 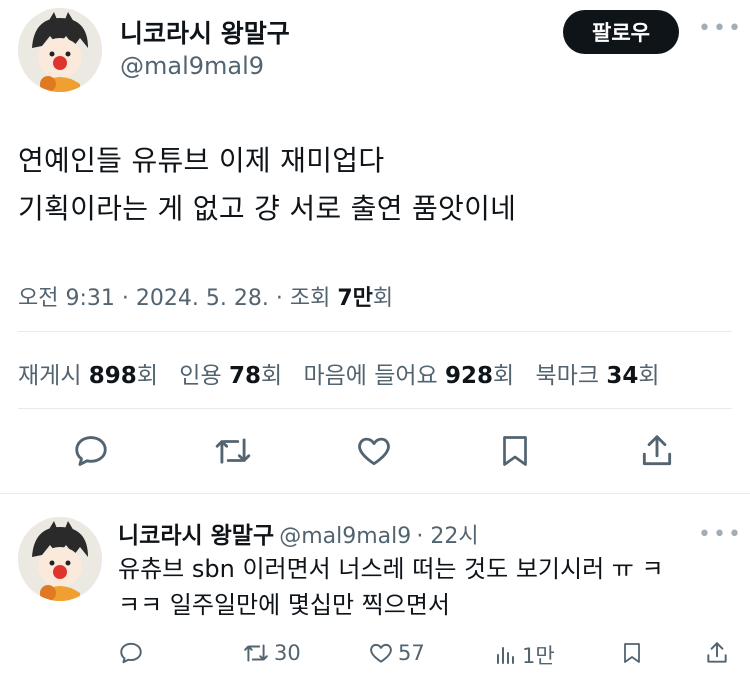 I want to click on engagement-stats: 재게시 898회 인용 78회 마음에 들어요 928회 북마크 34회, so click(x=339, y=373).